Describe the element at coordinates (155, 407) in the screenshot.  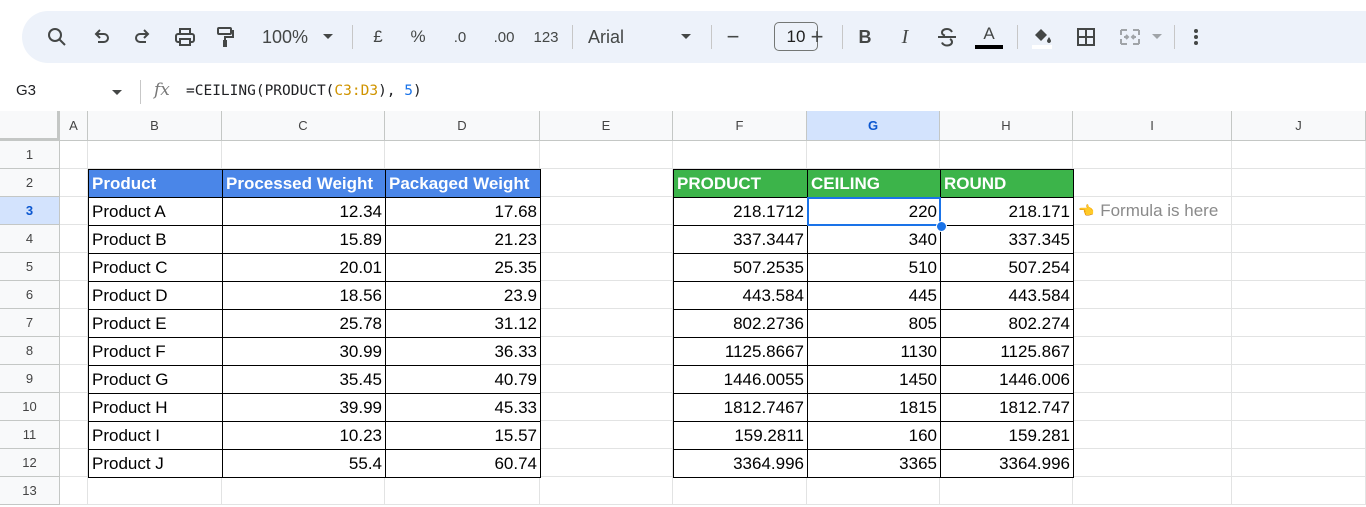
I see `left_table-cell: Product H` at that location.